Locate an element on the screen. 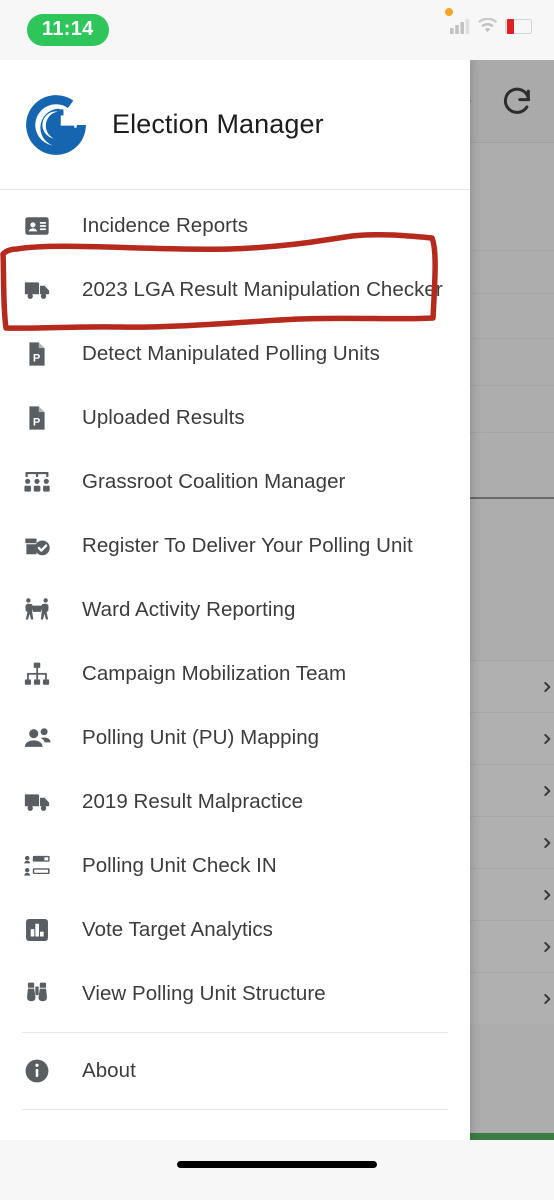  menu-item-grassroot-coalition-manager: Grassroot Coalition Manager is located at coordinates (235, 482).